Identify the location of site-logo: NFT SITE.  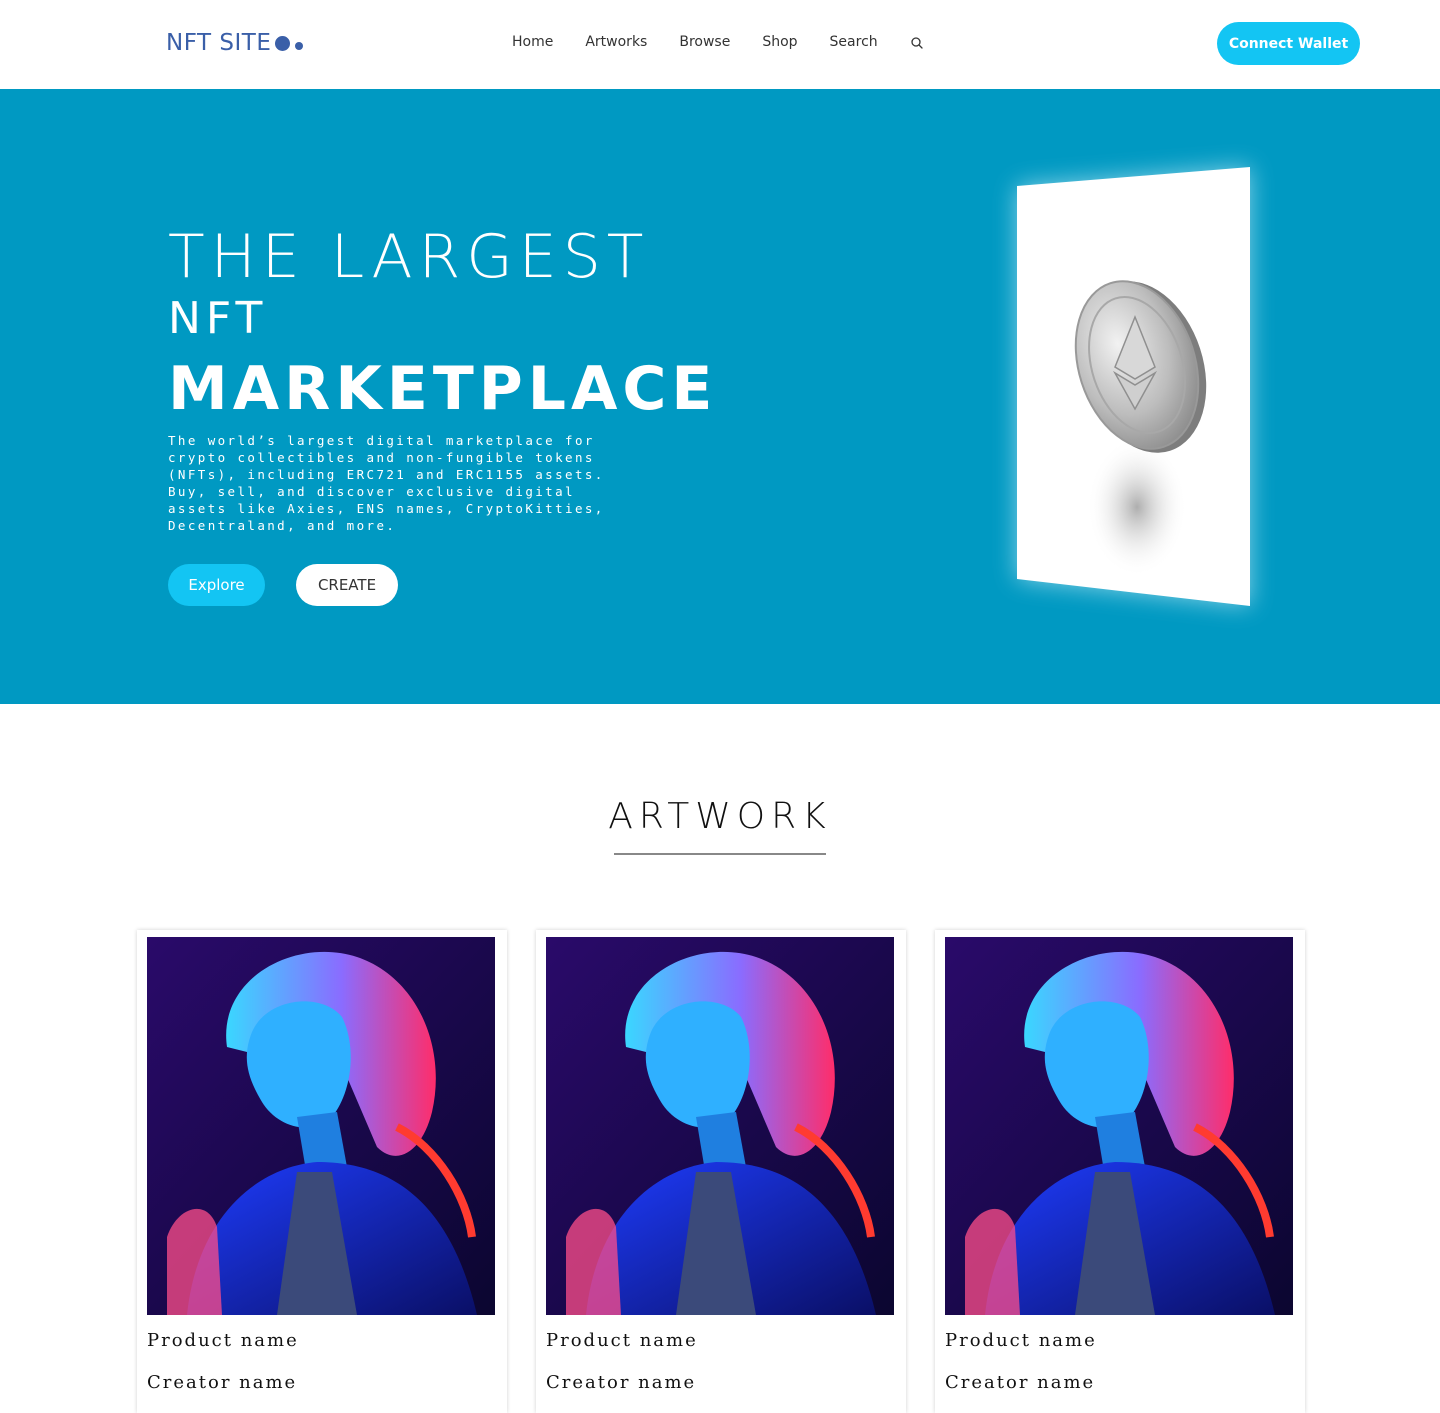
(235, 43).